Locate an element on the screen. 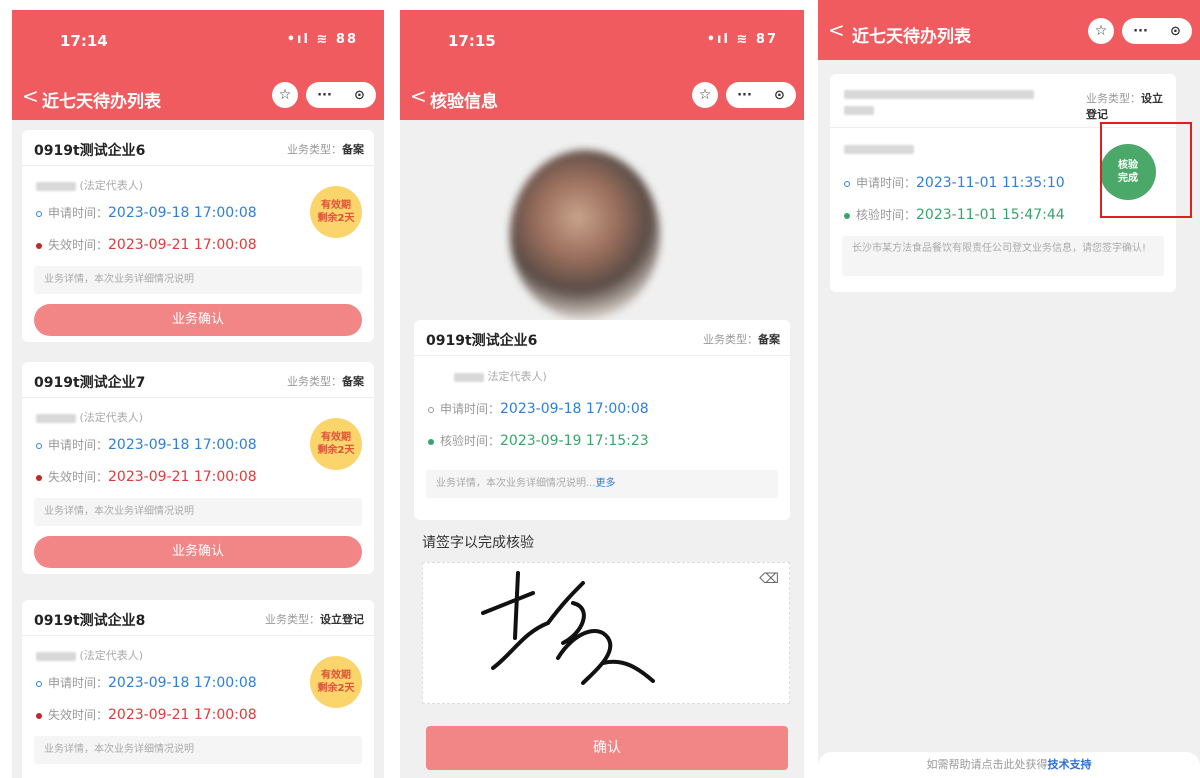 Image resolution: width=1200 pixels, height=778 pixels. help-footer: 如需帮助请点击此处获得技术支持 is located at coordinates (1009, 765).